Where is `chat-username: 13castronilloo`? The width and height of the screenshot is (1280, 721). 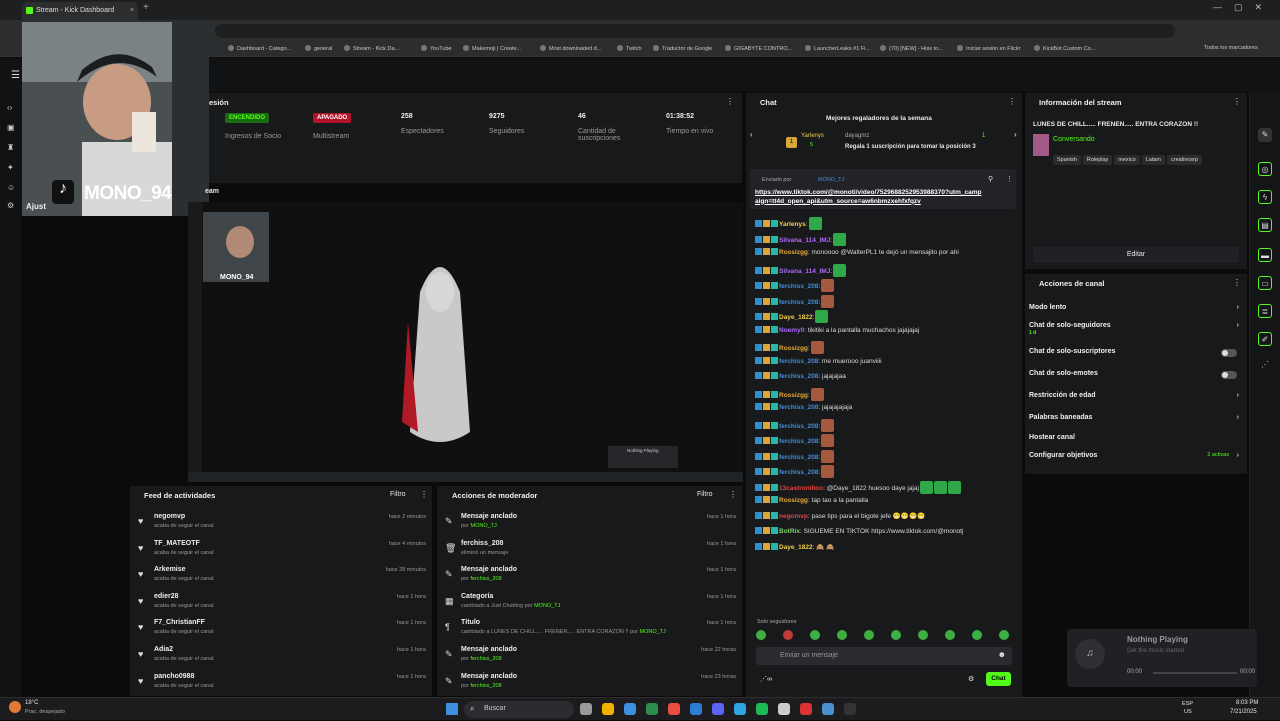 chat-username: 13castronilloo is located at coordinates (801, 488).